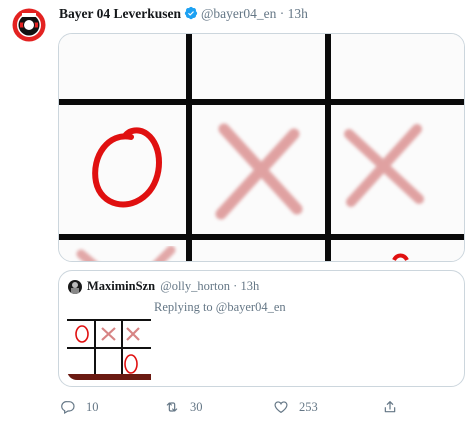 The image size is (474, 421). What do you see at coordinates (120, 13) in the screenshot?
I see `author-name: Bayer 04 Leverkusen` at bounding box center [120, 13].